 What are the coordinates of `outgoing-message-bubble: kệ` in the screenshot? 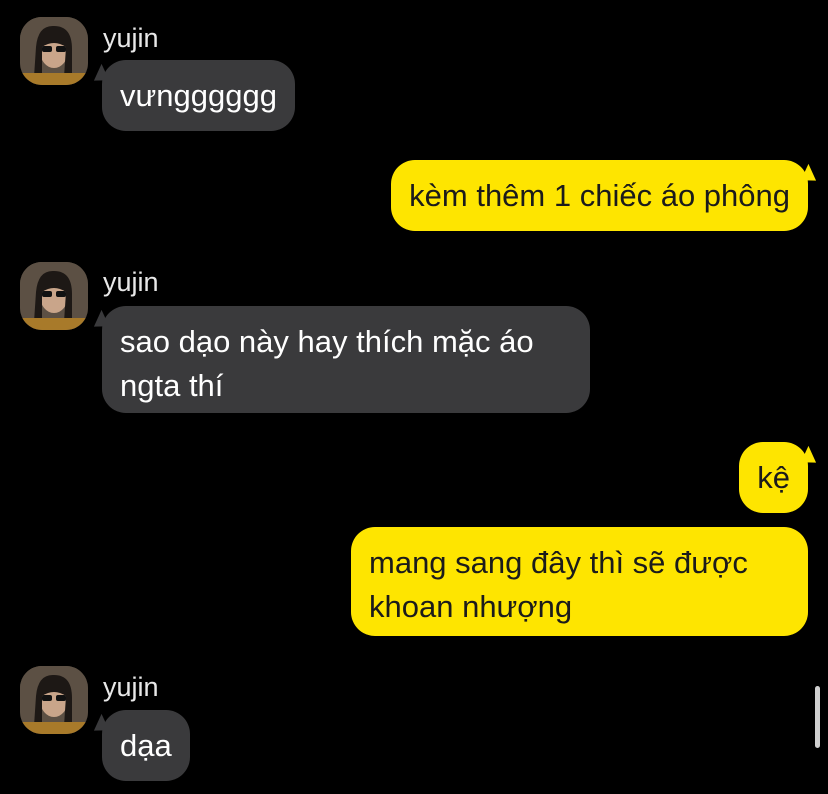 It's located at (780, 477).